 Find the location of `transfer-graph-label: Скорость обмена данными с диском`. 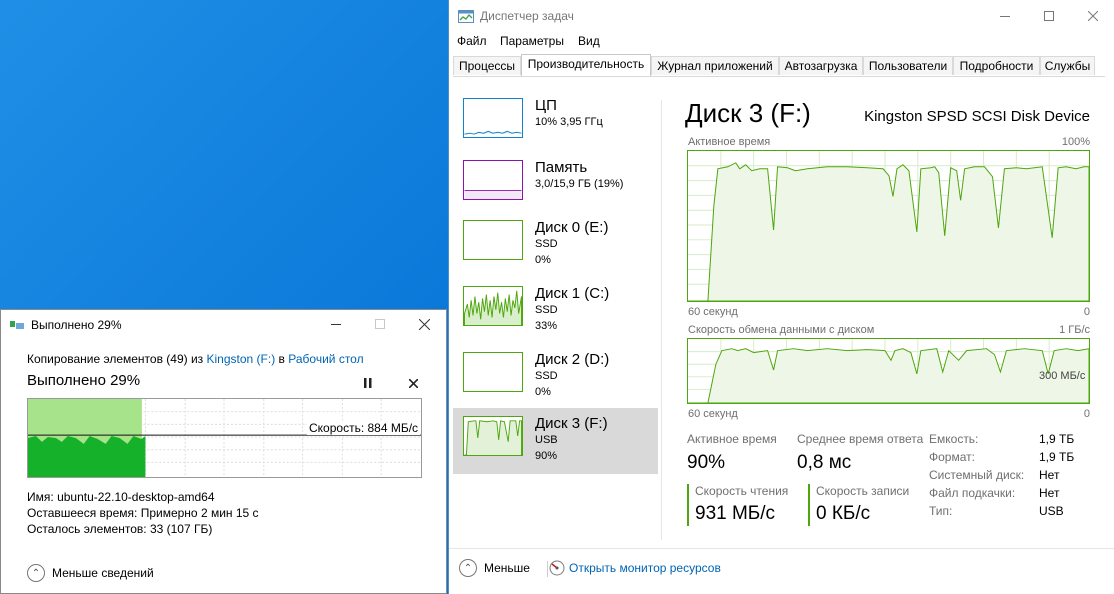

transfer-graph-label: Скорость обмена данными с диском is located at coordinates (781, 330).